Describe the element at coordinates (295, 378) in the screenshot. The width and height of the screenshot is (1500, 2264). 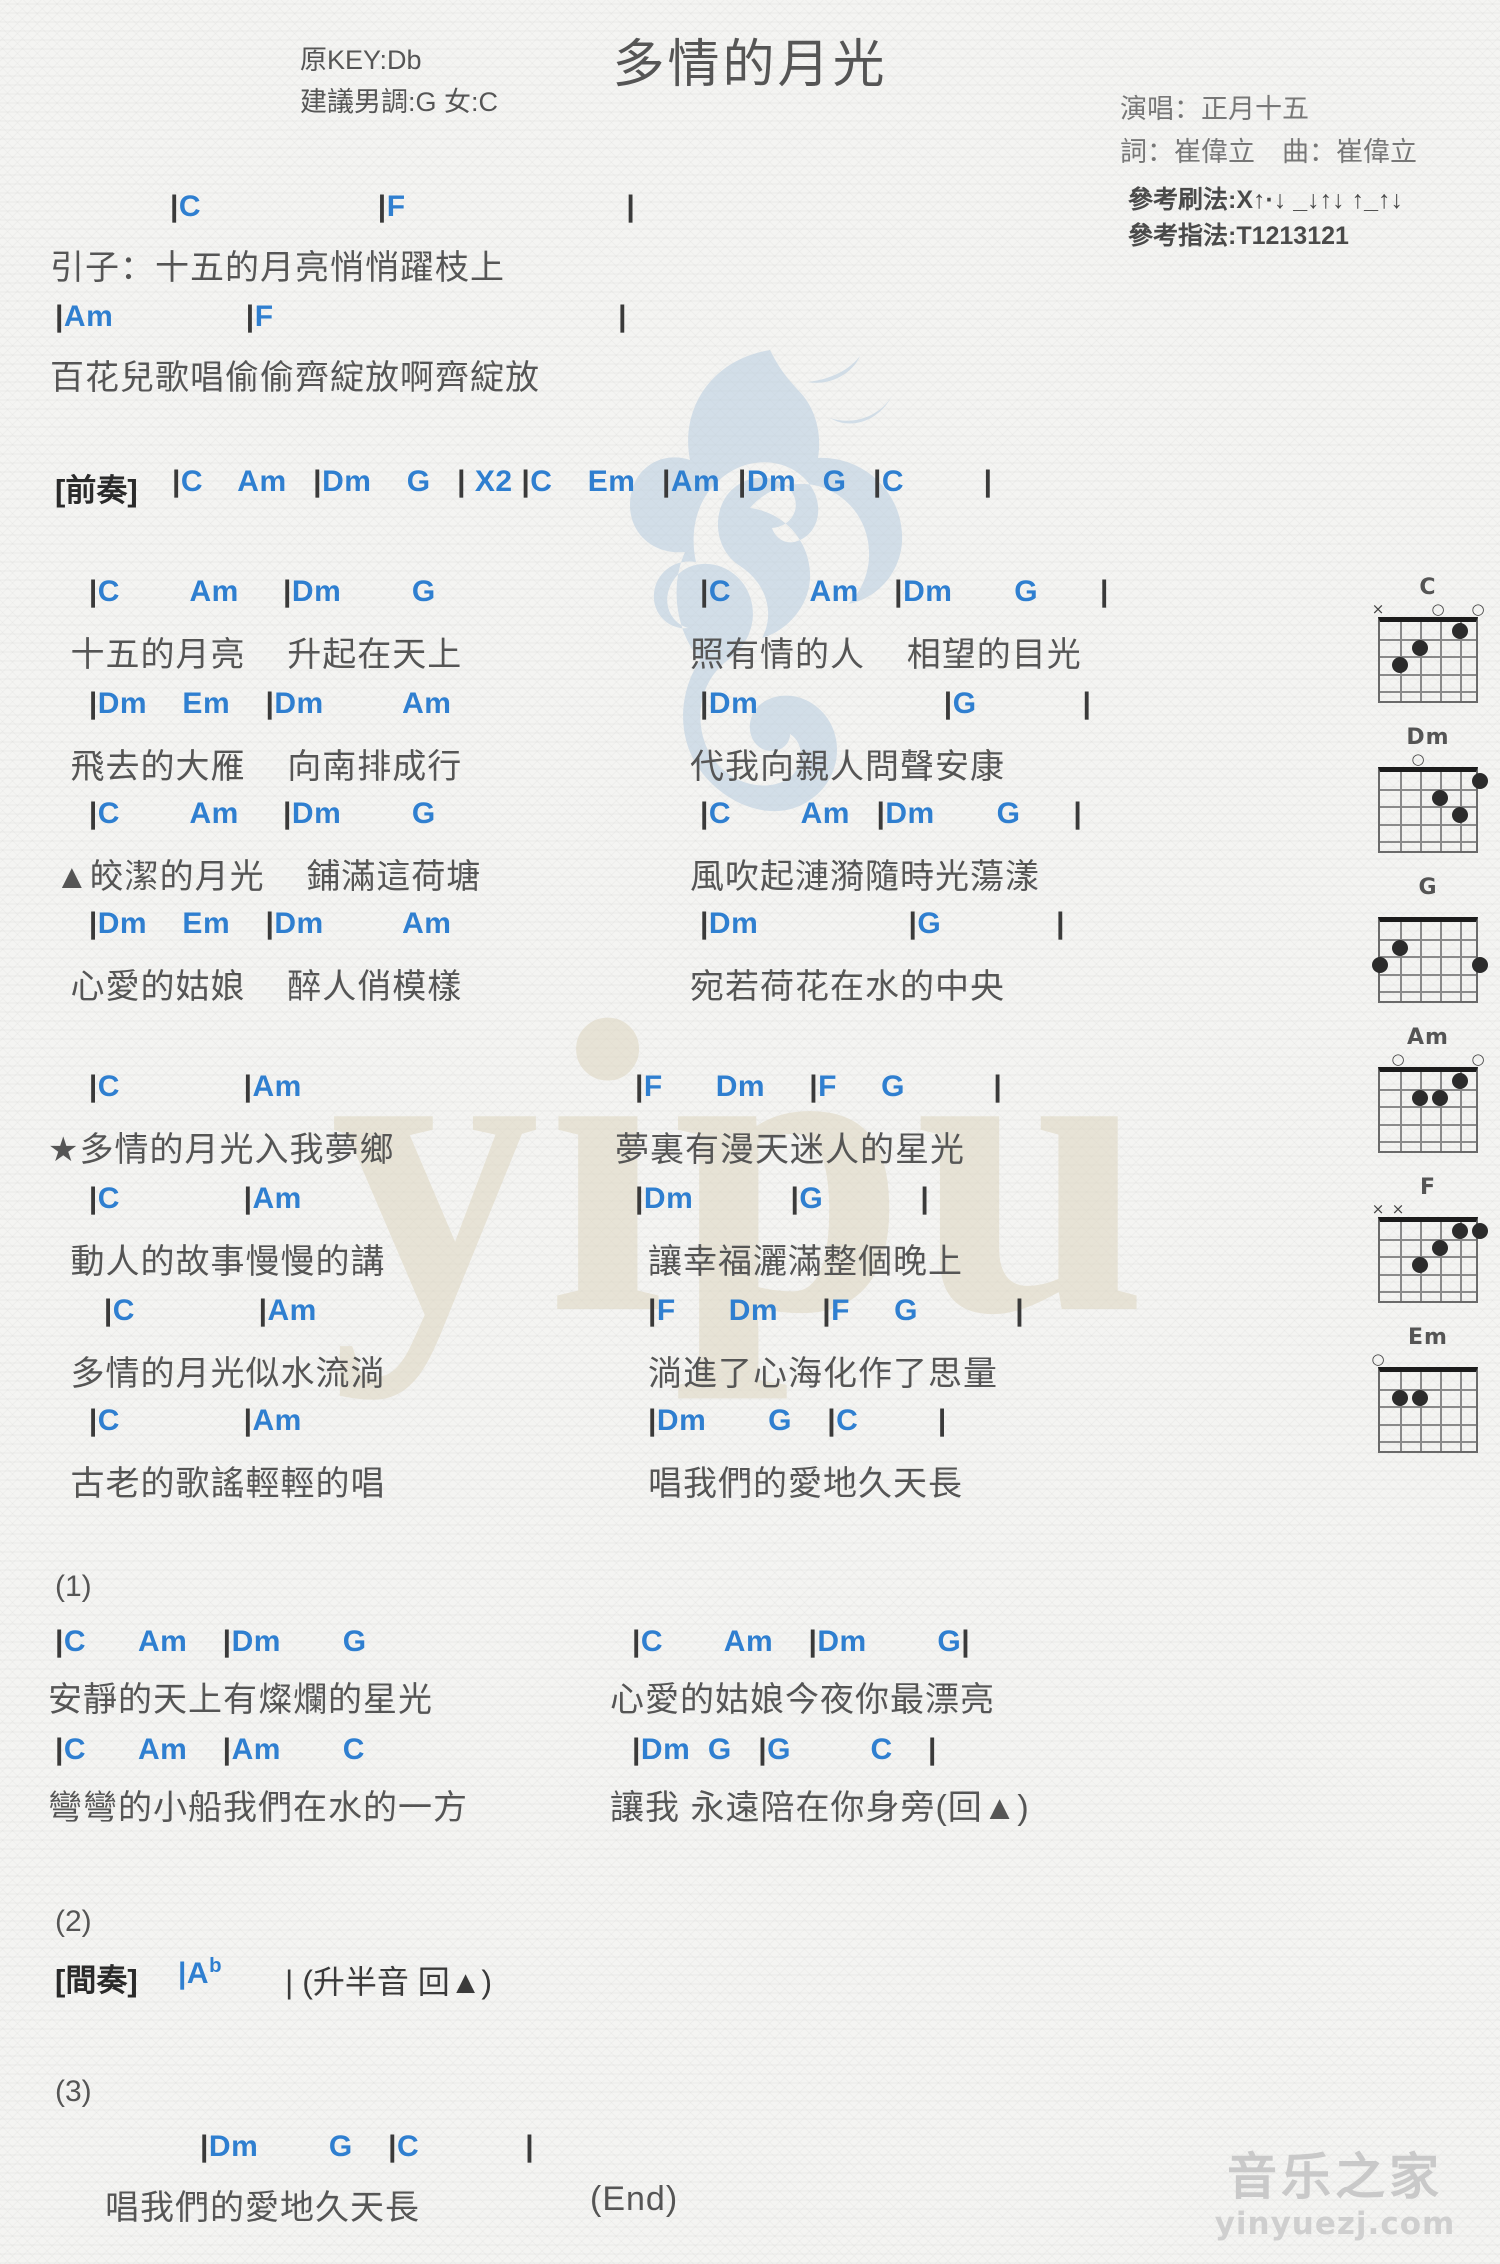
I see `intro-lyrics-2: 百花兒歌唱偷偷齊綻放啊齊綻放` at that location.